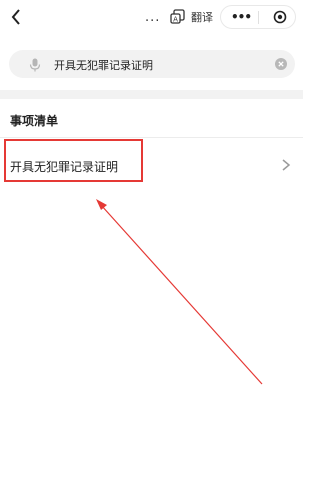 The height and width of the screenshot is (477, 320). I want to click on back-button, so click(16, 17).